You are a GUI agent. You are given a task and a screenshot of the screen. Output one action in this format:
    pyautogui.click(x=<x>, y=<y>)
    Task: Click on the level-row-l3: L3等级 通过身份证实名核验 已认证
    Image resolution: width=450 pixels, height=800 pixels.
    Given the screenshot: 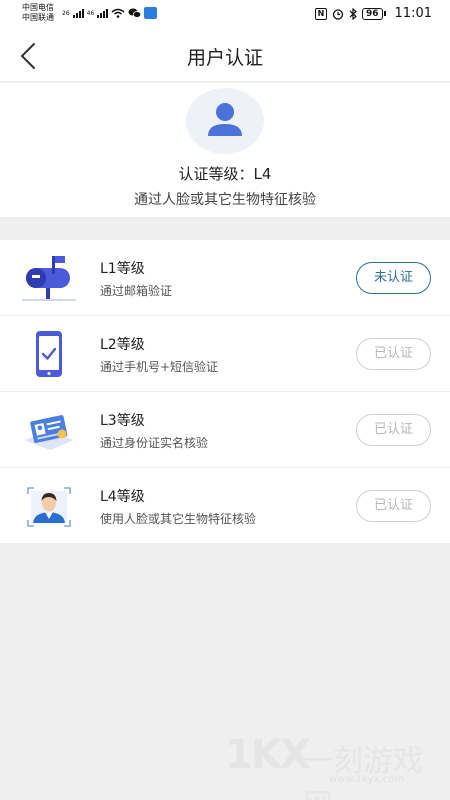 What is the action you would take?
    pyautogui.click(x=225, y=430)
    